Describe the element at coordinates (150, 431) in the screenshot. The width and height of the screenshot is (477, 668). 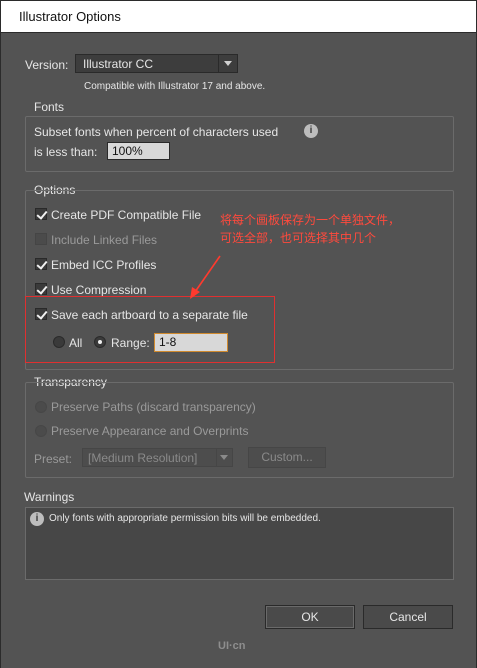
I see `preserve-appearance-label: Preserve Appearance and Overprints` at that location.